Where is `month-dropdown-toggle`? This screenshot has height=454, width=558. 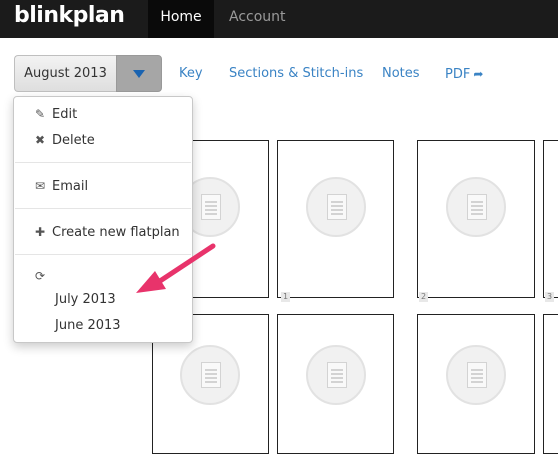 month-dropdown-toggle is located at coordinates (139, 73).